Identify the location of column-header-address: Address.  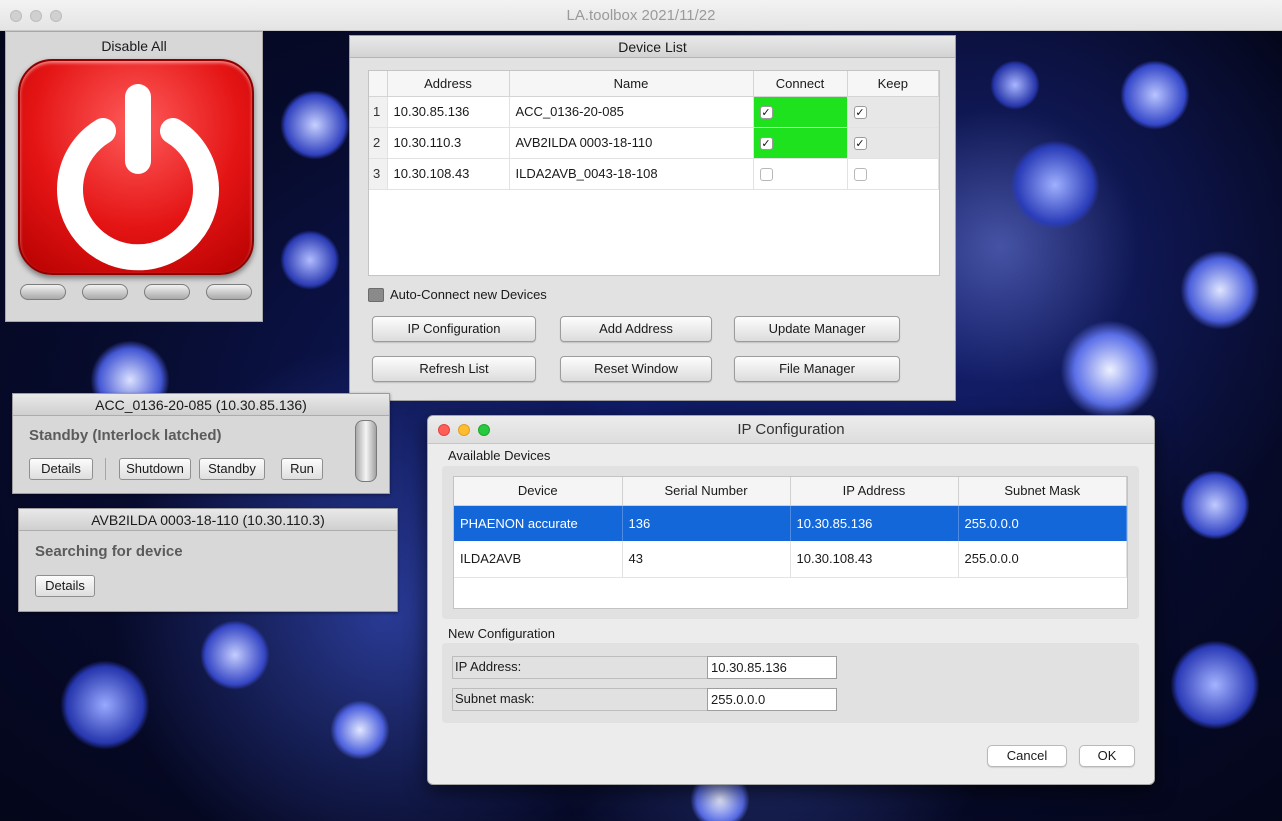
(448, 84).